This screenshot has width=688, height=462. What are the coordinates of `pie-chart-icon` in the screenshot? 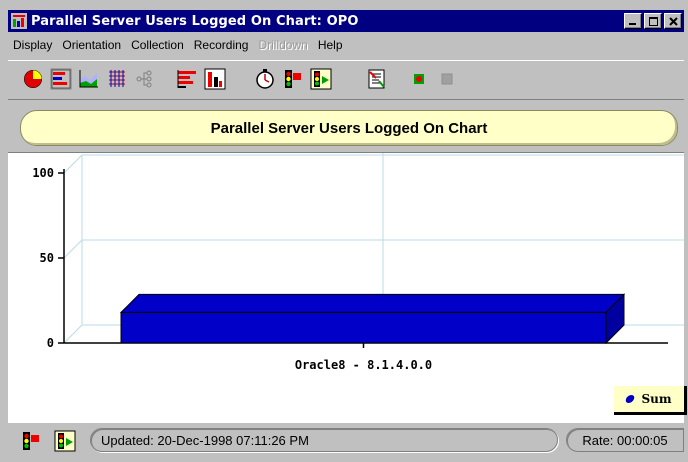 It's located at (33, 79).